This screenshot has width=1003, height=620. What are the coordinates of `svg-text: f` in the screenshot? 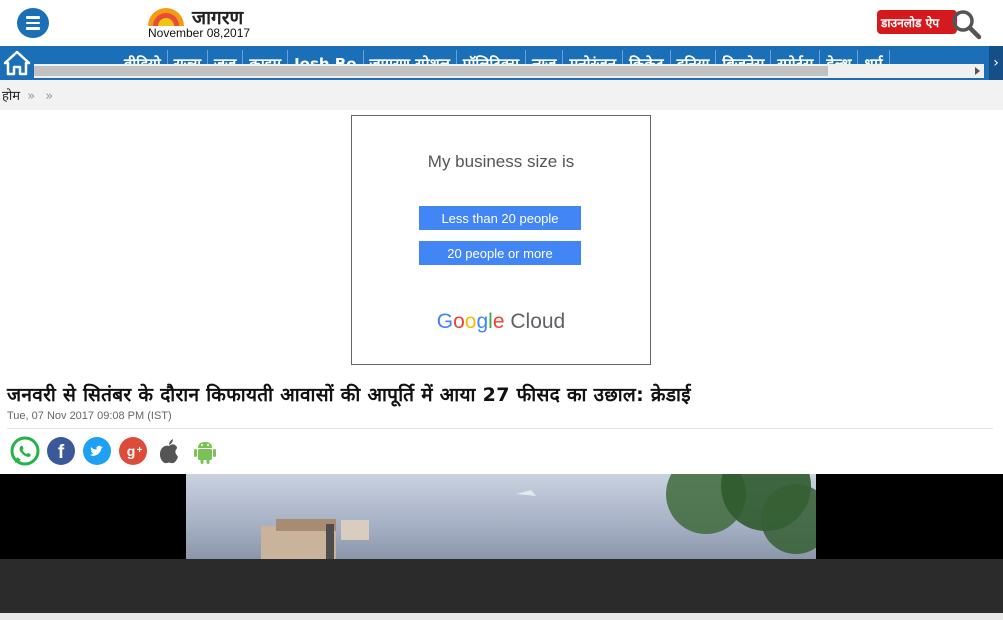 It's located at (61, 452).